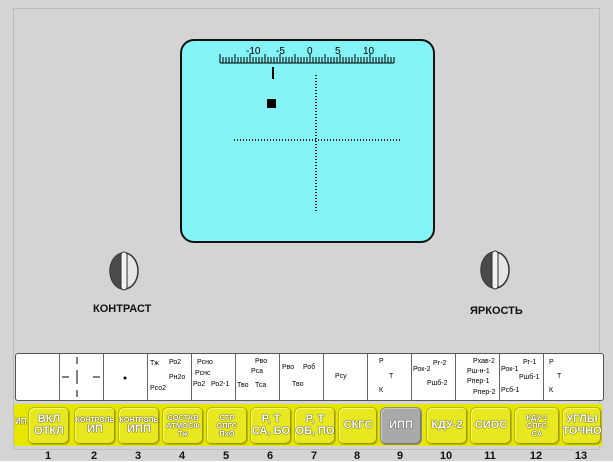  What do you see at coordinates (182, 456) in the screenshot?
I see `button-number: 4` at bounding box center [182, 456].